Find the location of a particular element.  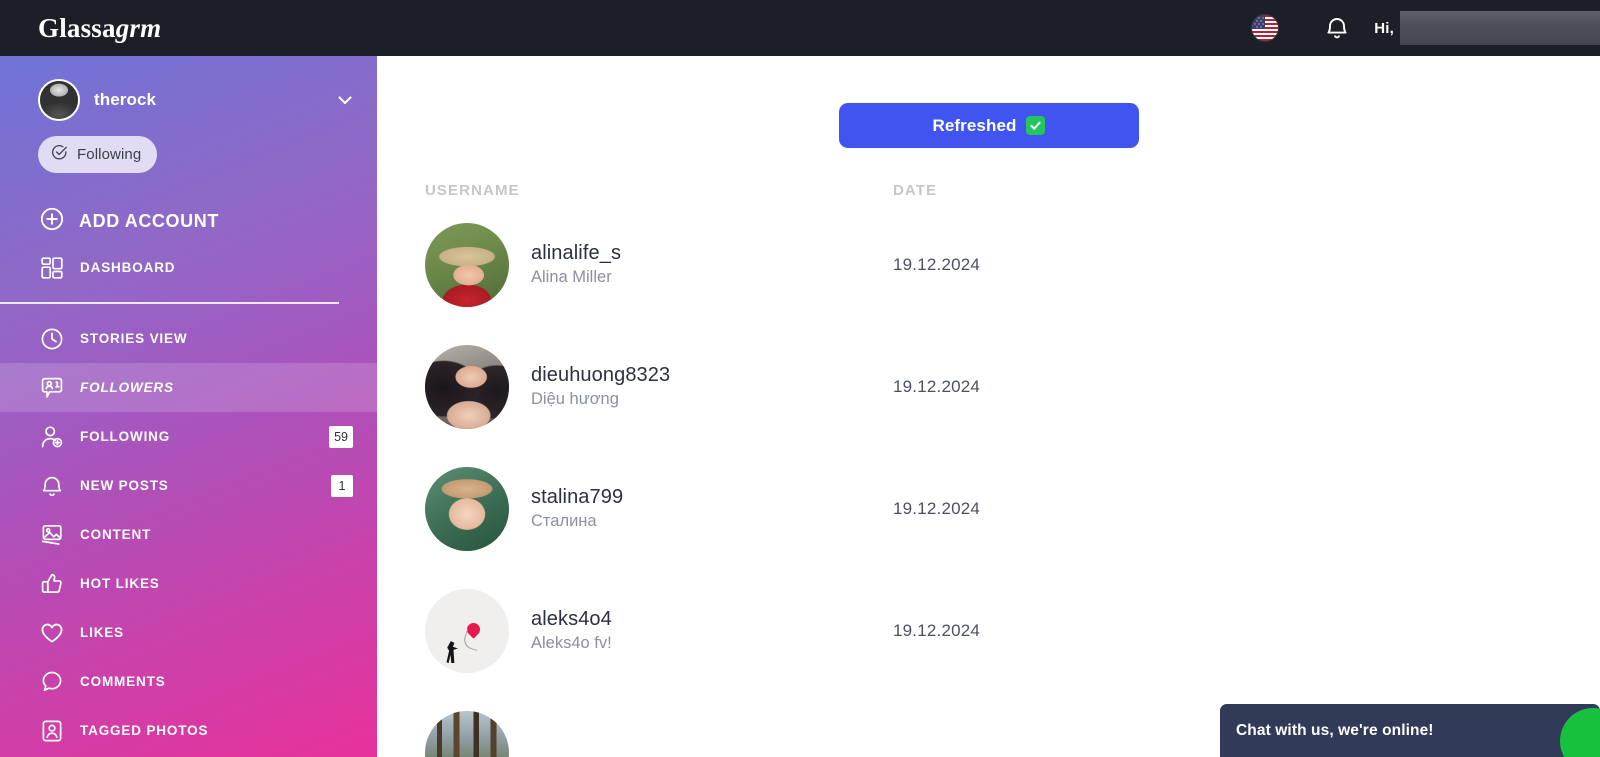

table-row: stalina799 Сталина 19.12.2024 is located at coordinates (1012, 509).